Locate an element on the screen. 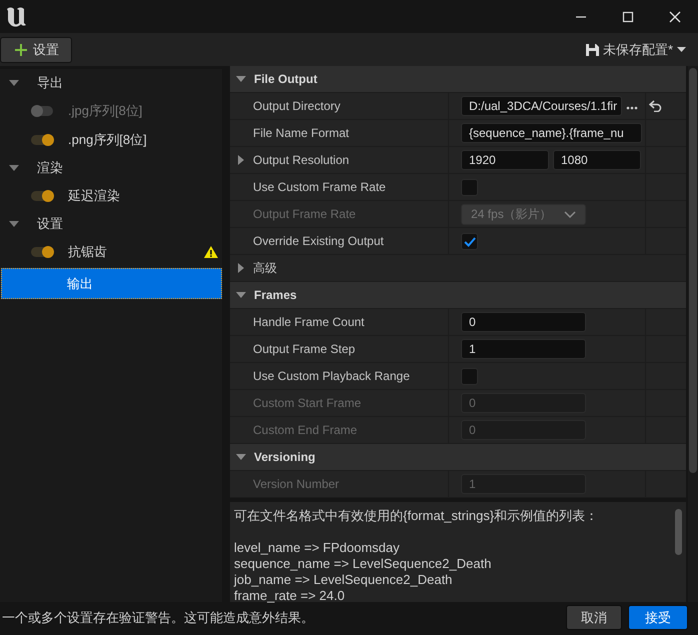 The width and height of the screenshot is (698, 635). preset-menu: 未保存配置* is located at coordinates (636, 49).